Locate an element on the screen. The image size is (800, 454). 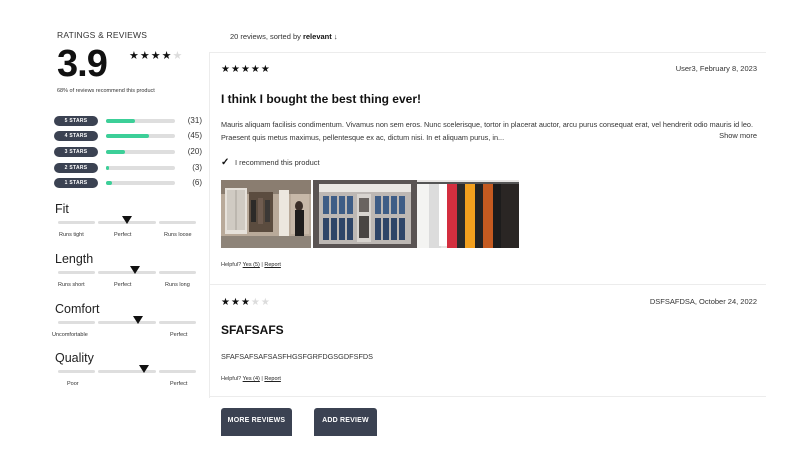
review-author-date: DSFSAFDSA, October 24, 2022 is located at coordinates (703, 301).